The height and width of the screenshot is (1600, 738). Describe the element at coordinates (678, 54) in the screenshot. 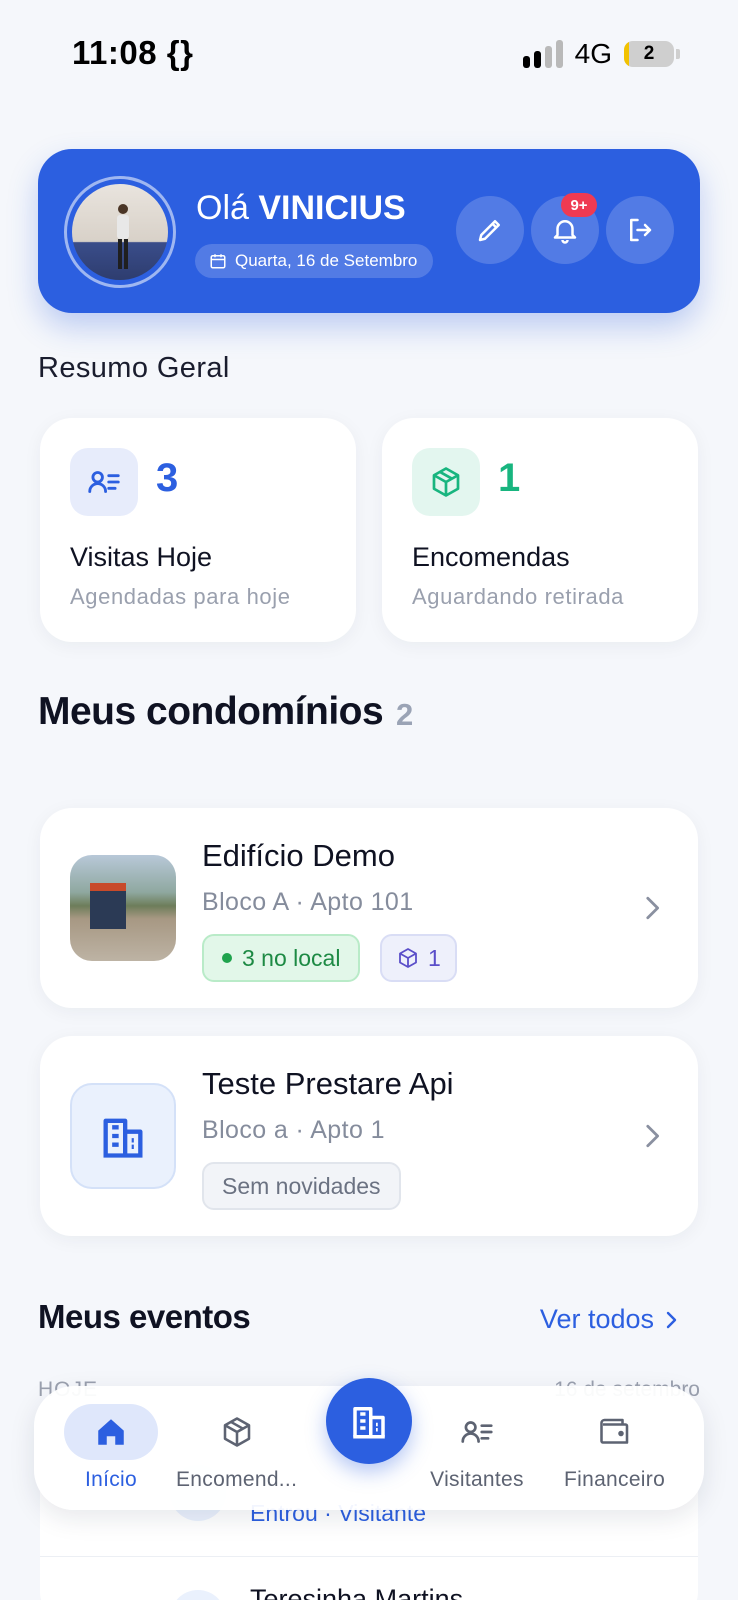

I see `battery-nub` at that location.